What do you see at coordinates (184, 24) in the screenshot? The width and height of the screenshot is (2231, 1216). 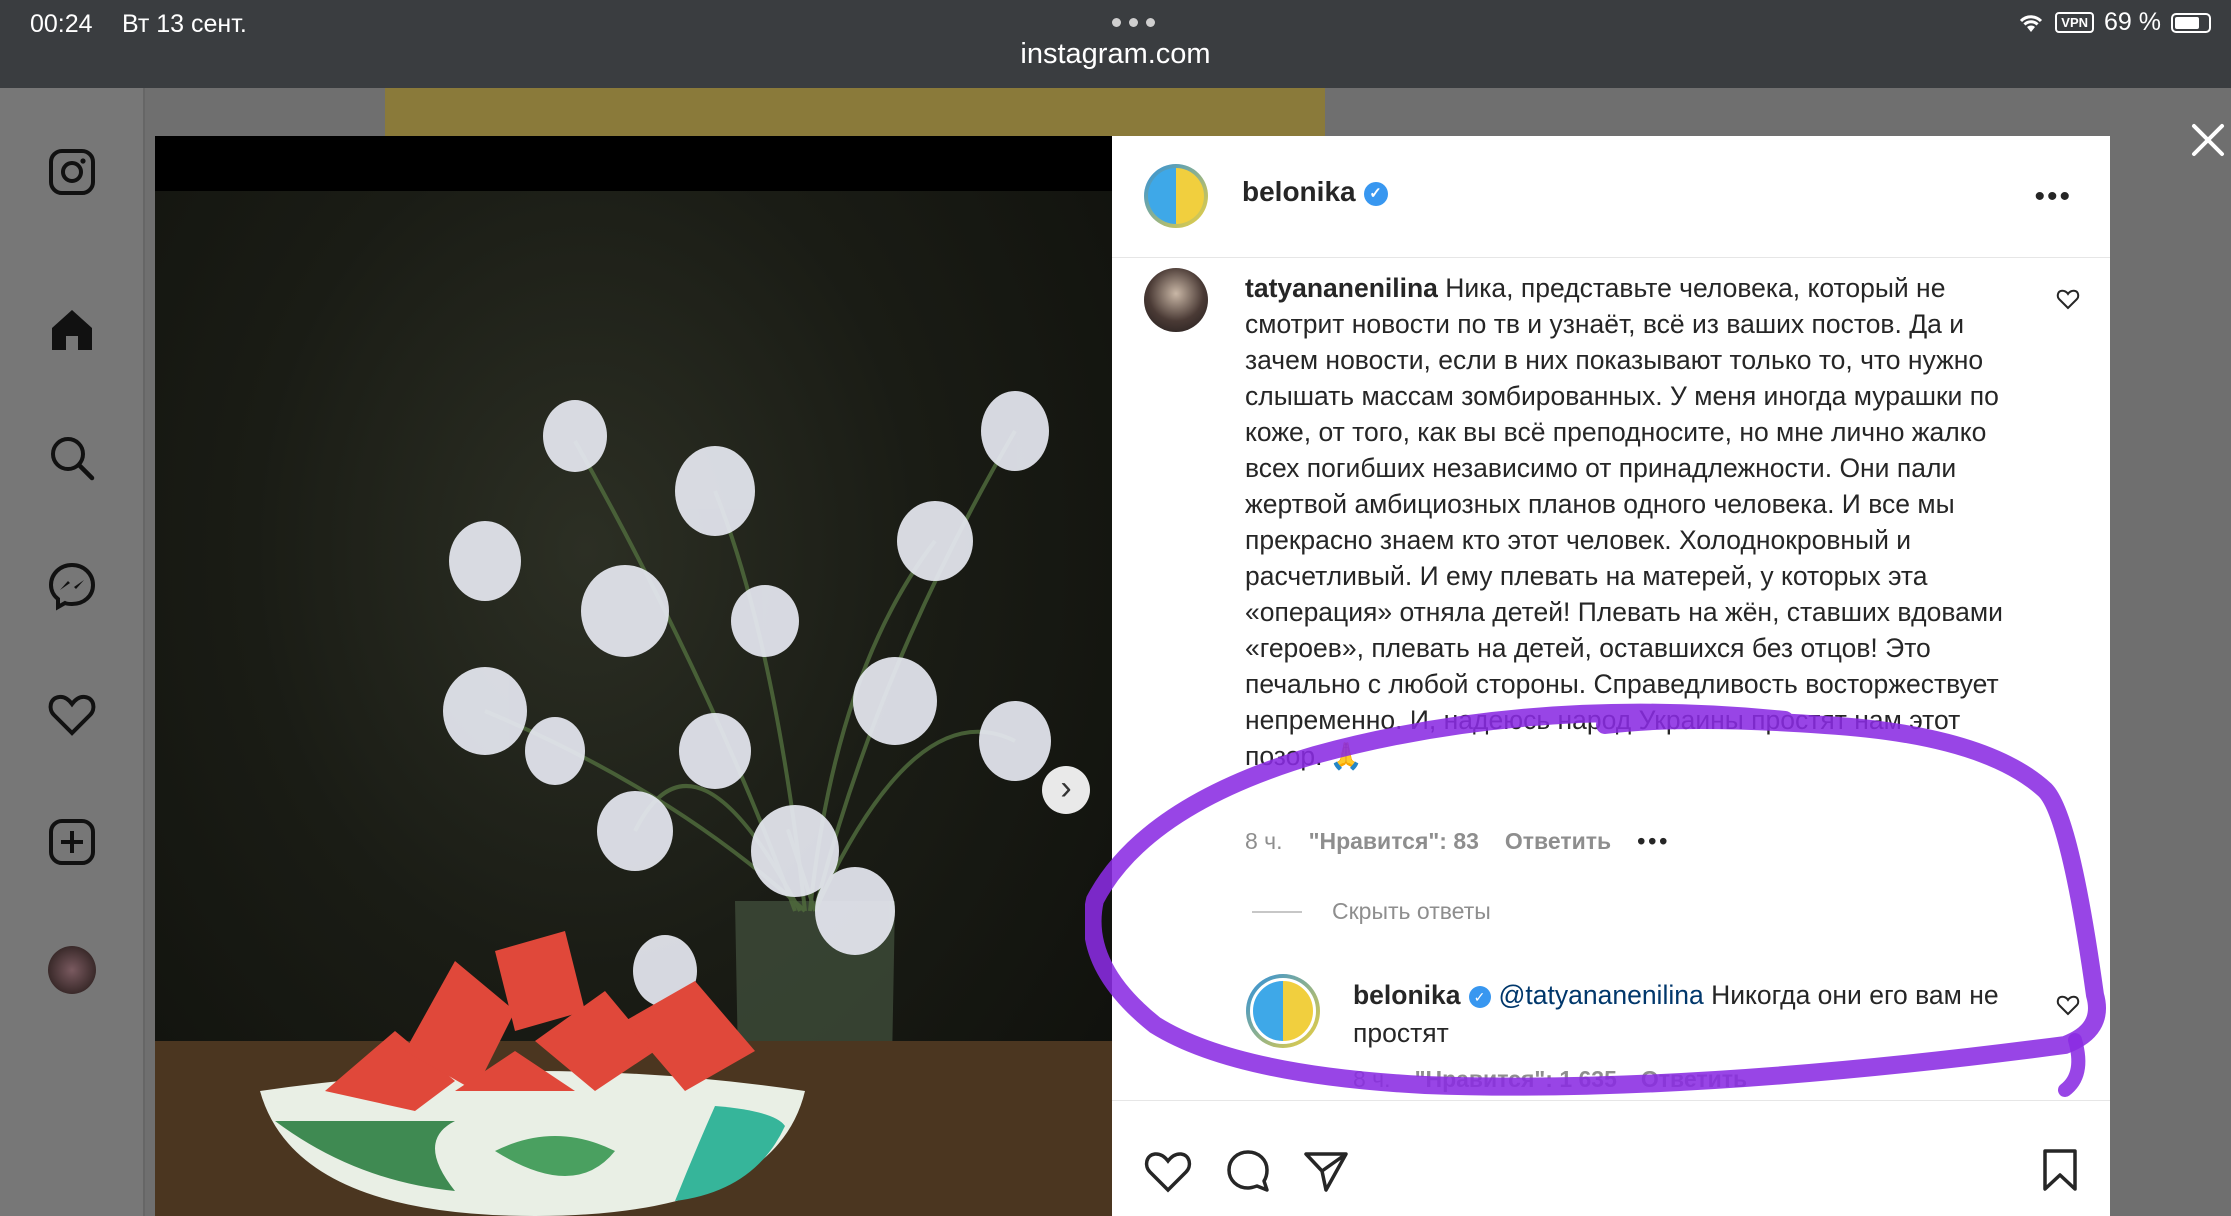 I see `status-date: Вт 13 сент.` at bounding box center [184, 24].